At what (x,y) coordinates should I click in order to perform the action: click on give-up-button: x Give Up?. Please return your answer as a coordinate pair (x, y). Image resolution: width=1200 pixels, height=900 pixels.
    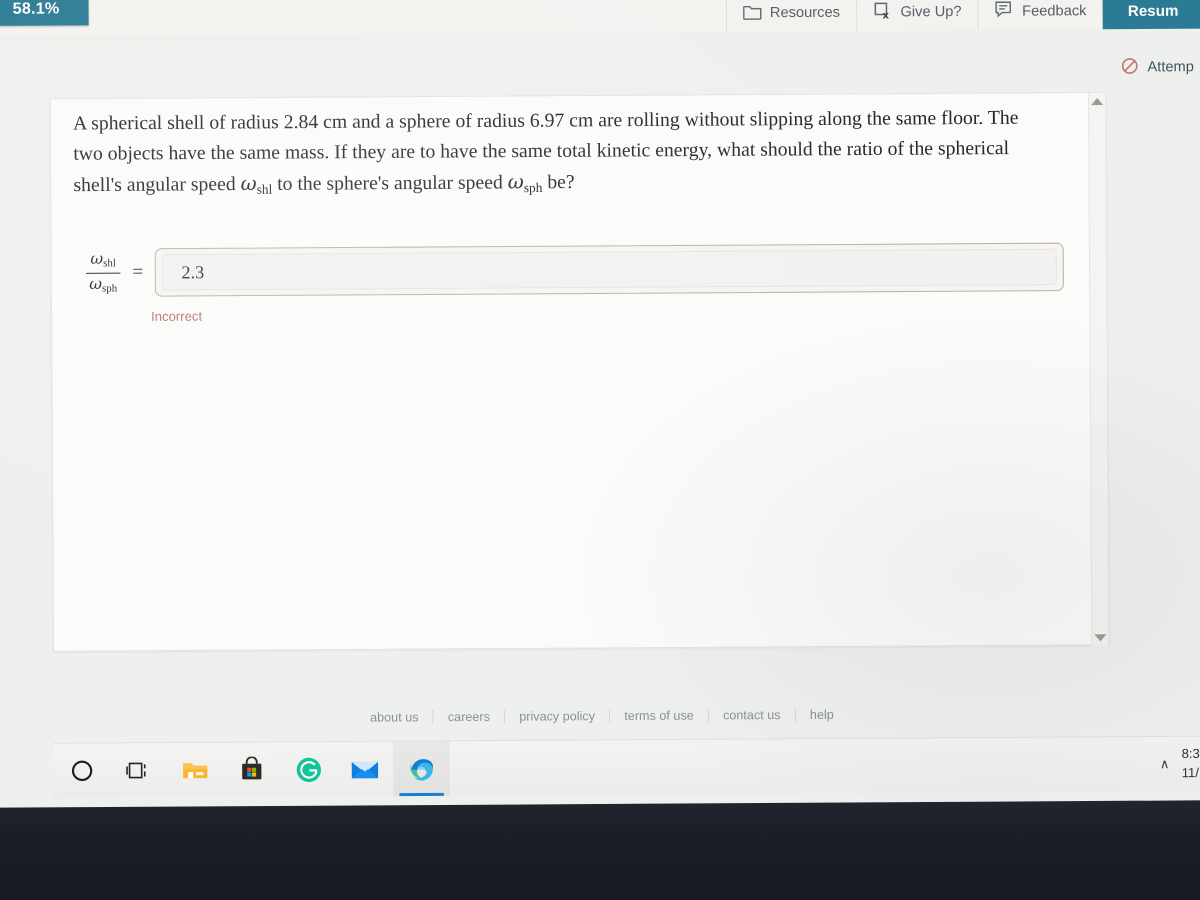
    Looking at the image, I should click on (916, 15).